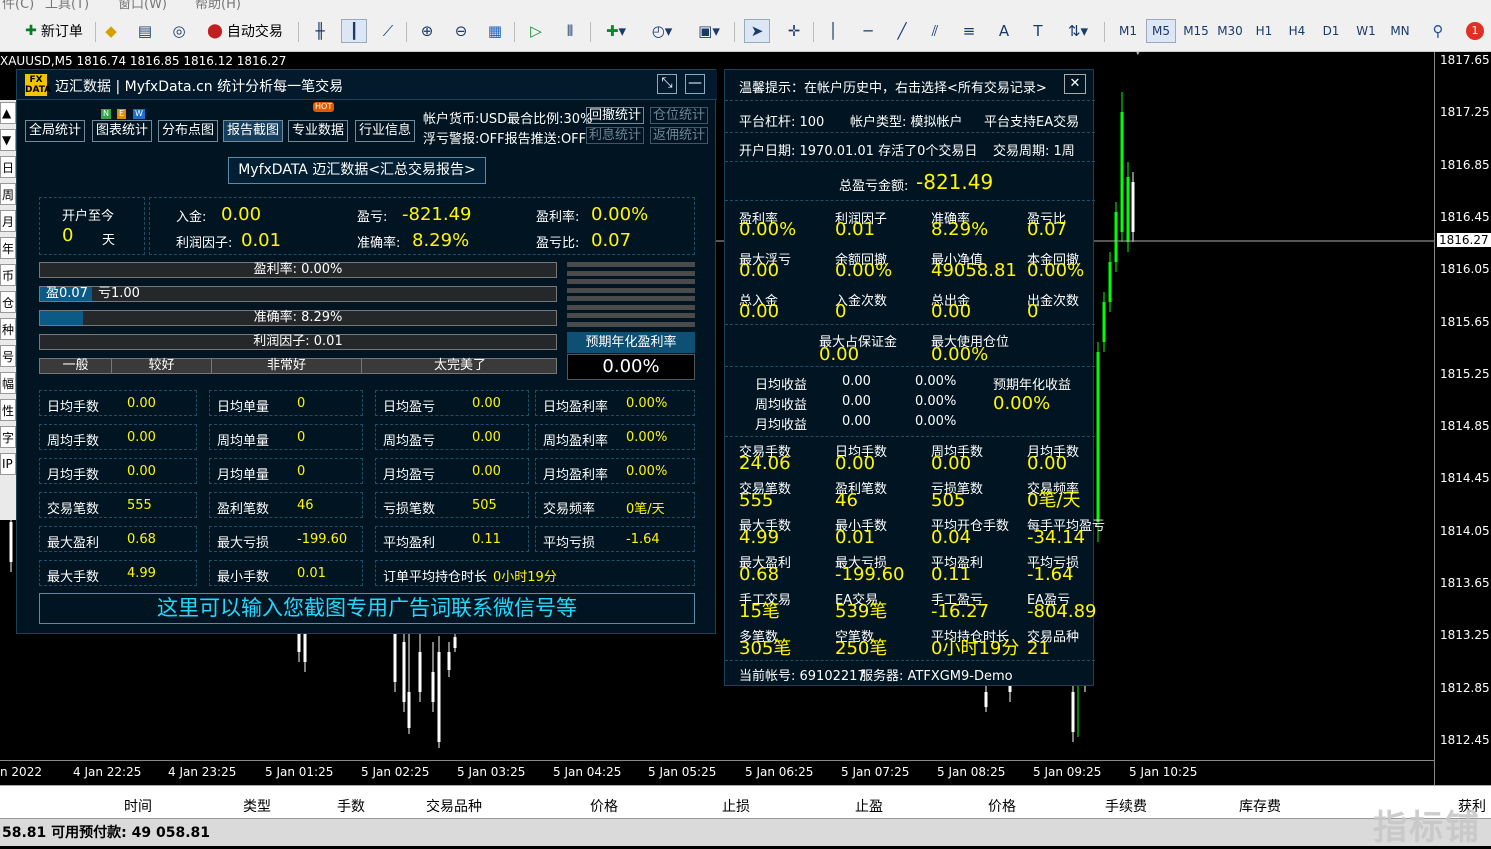  I want to click on menu-item: 帮助(H), so click(218, 5).